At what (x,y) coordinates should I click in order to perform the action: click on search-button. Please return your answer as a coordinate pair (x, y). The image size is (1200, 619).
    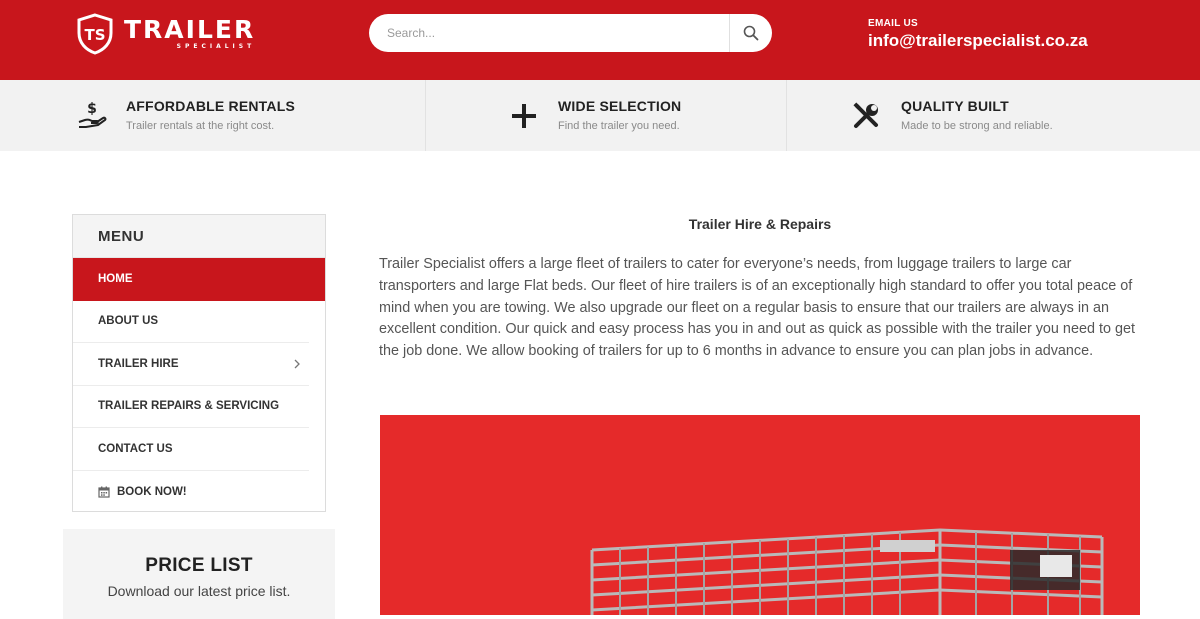
    Looking at the image, I should click on (750, 33).